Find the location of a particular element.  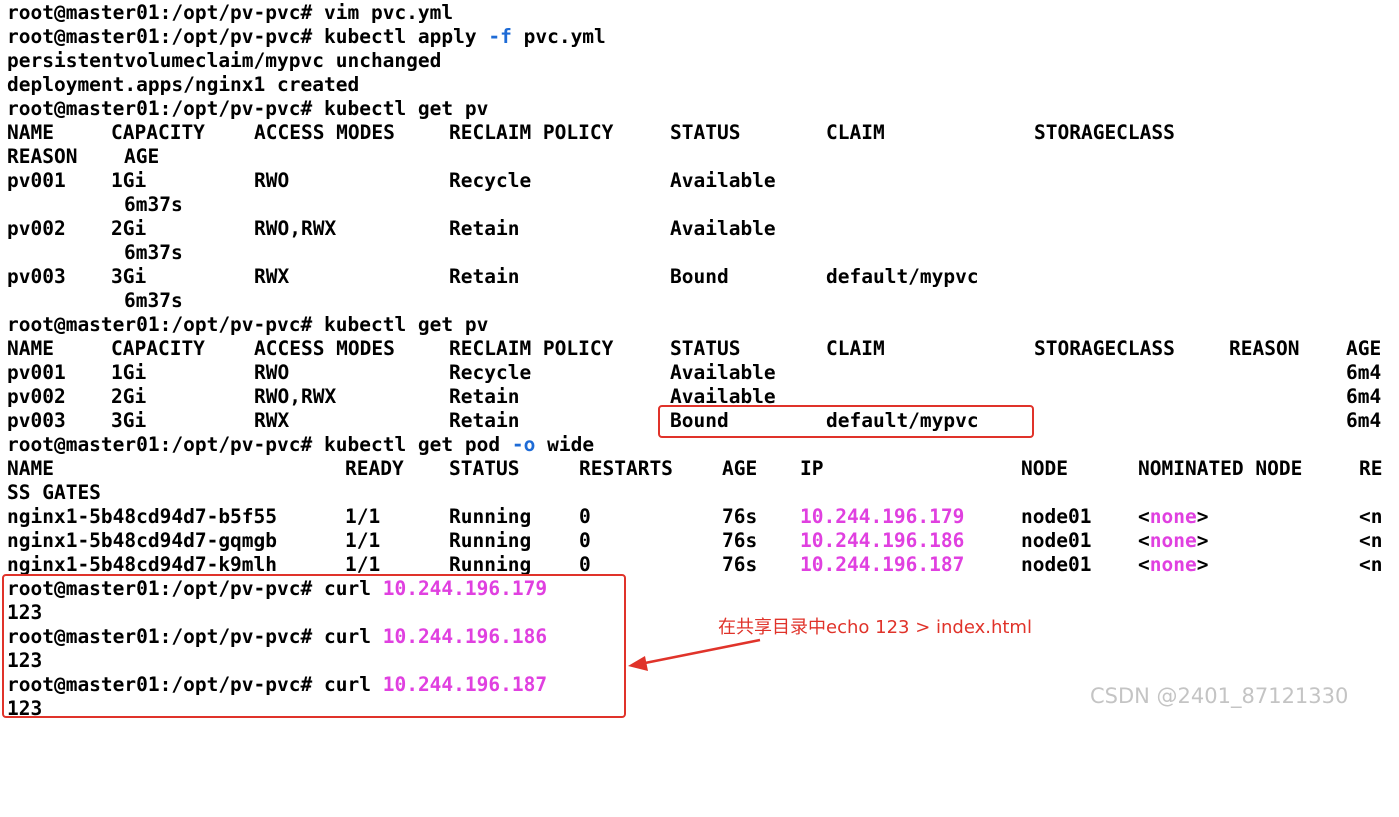

annotation-arrow-icon is located at coordinates (694, 654).